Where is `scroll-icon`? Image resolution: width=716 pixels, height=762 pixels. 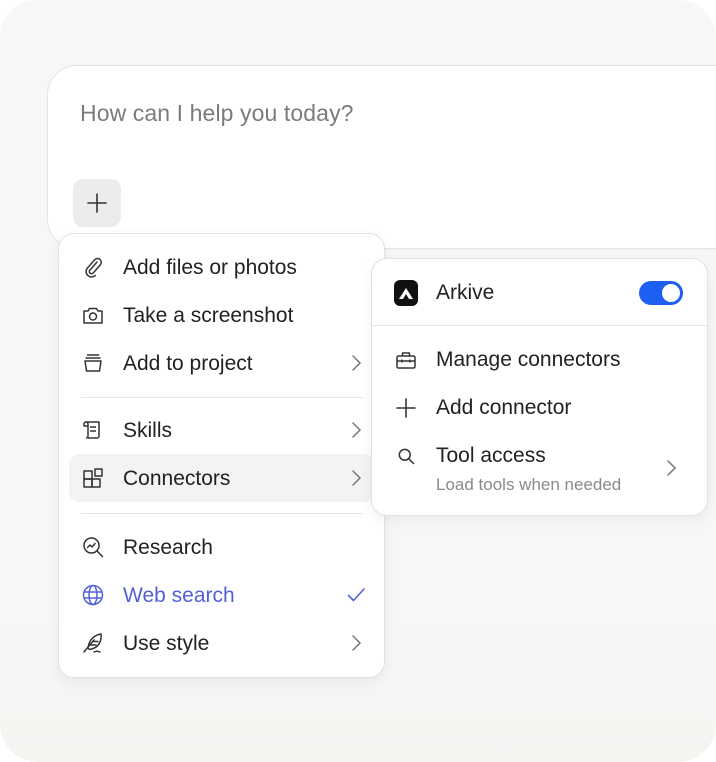 scroll-icon is located at coordinates (93, 430).